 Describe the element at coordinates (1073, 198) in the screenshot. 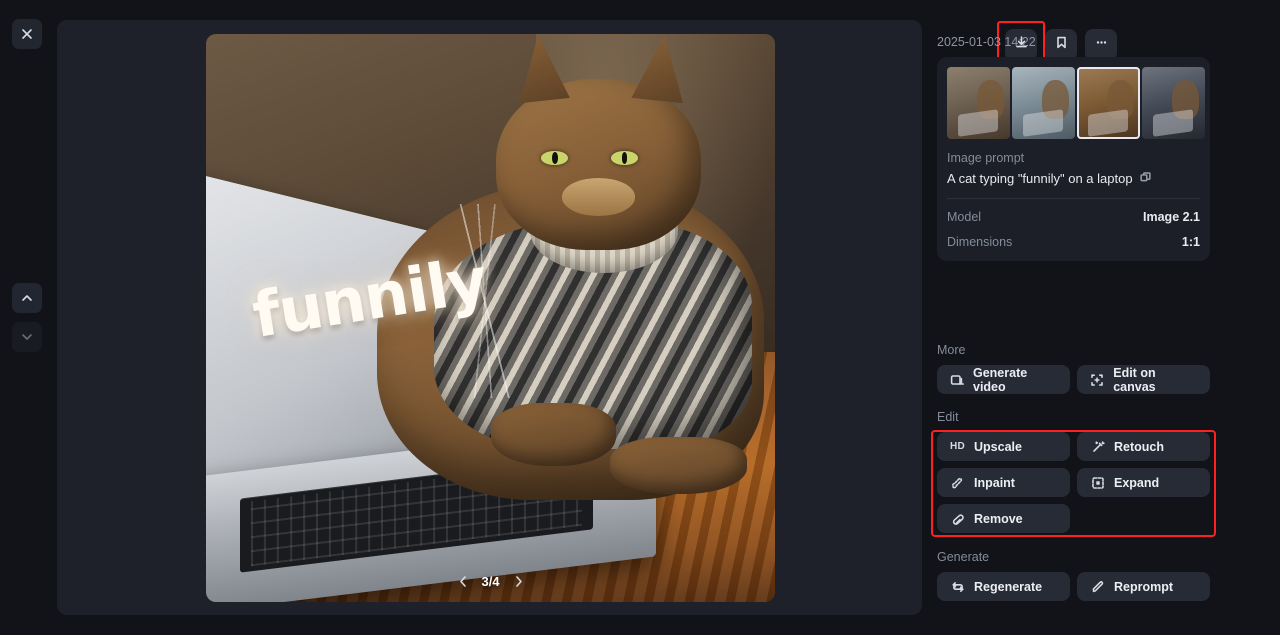

I see `metadata-divider` at that location.